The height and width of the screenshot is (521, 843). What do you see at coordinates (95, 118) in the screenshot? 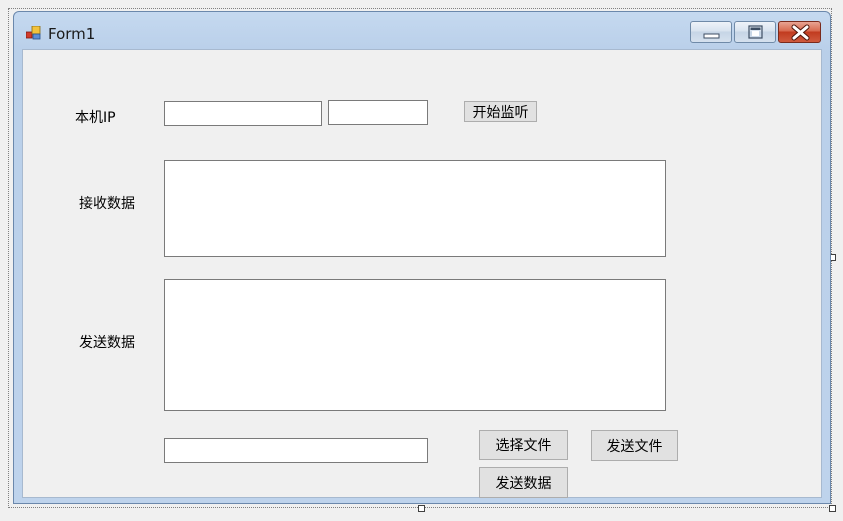
I see `local-ip-label: 本机IP` at bounding box center [95, 118].